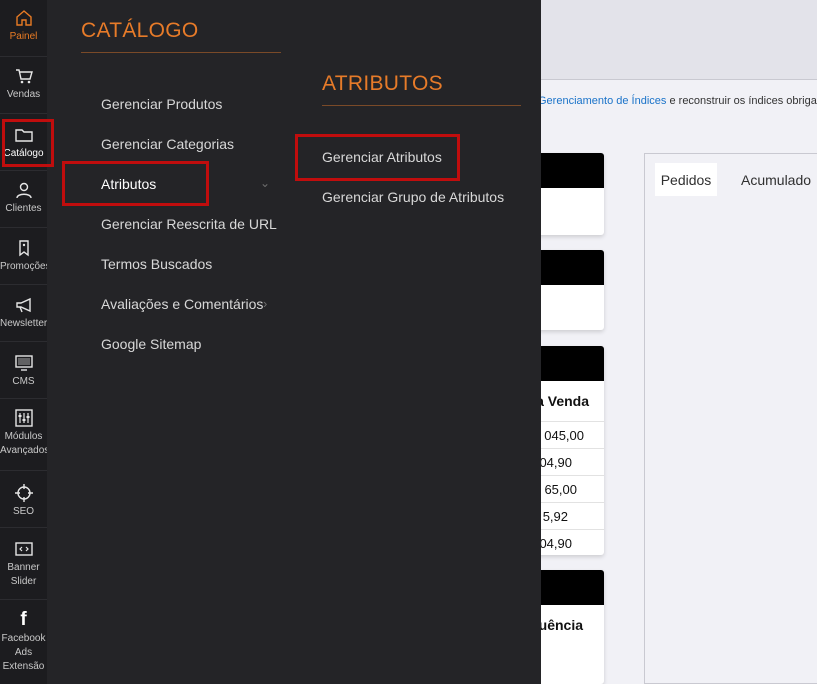  I want to click on sidebar-item-newsletter: Newsletter, so click(23, 313).